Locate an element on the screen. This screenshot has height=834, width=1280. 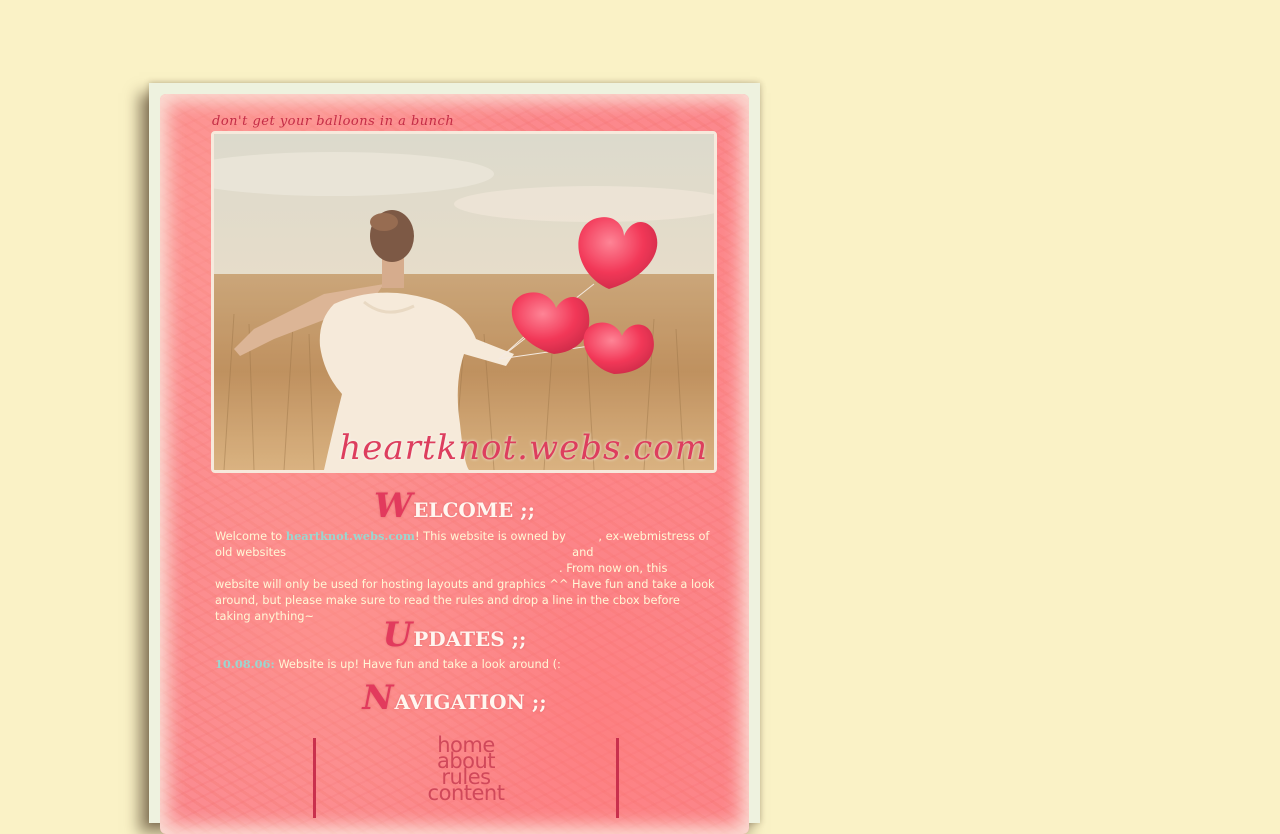
updates-heading: UPDATES ;; is located at coordinates (454, 635).